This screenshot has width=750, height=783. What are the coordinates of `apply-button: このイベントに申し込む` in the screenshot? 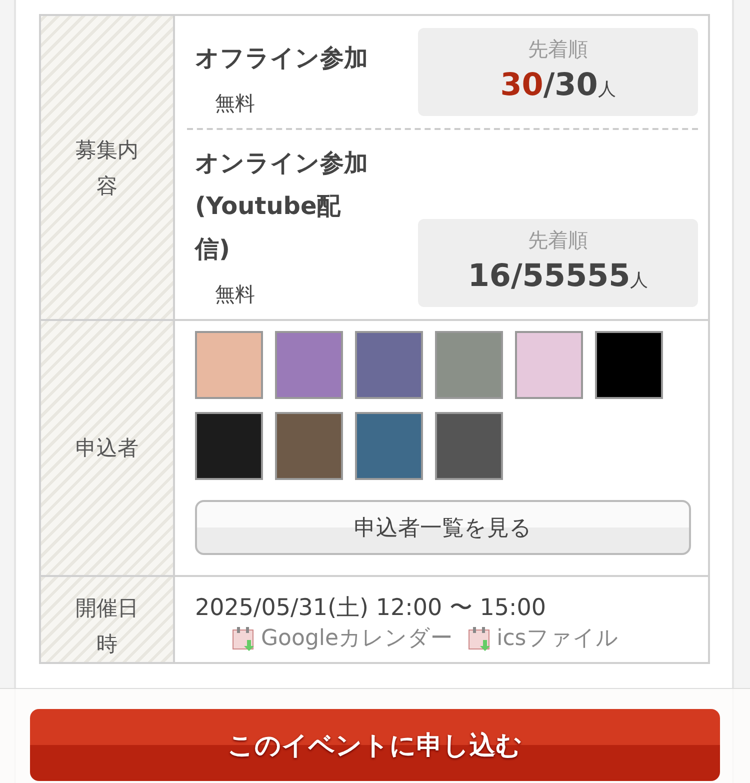 It's located at (375, 745).